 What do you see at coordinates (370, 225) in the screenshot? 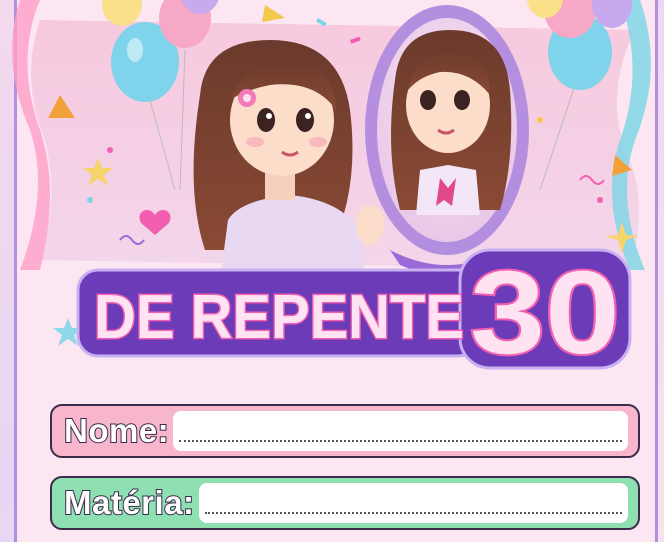
I see `girl-hand` at bounding box center [370, 225].